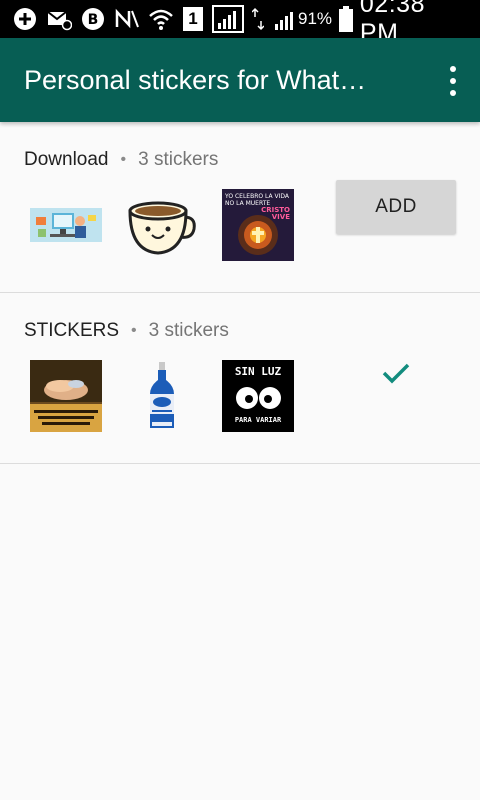 The width and height of the screenshot is (480, 800). I want to click on wifi-icon, so click(161, 19).